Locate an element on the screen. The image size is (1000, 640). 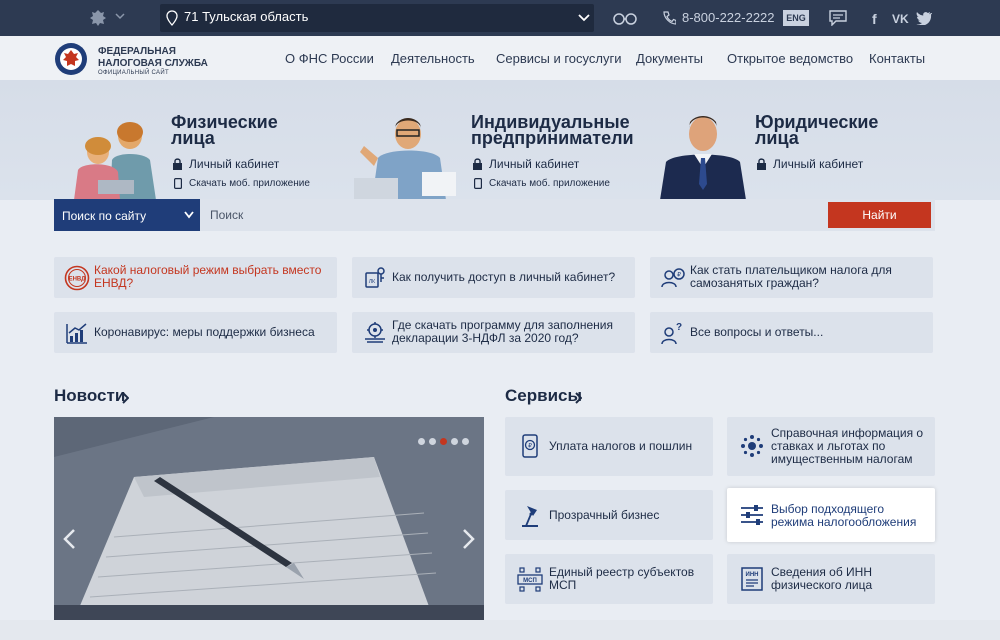
search-input: Поиск is located at coordinates (567, 215).